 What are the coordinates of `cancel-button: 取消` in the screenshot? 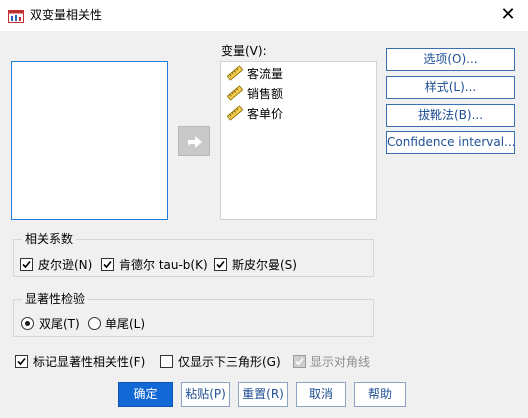 It's located at (321, 394).